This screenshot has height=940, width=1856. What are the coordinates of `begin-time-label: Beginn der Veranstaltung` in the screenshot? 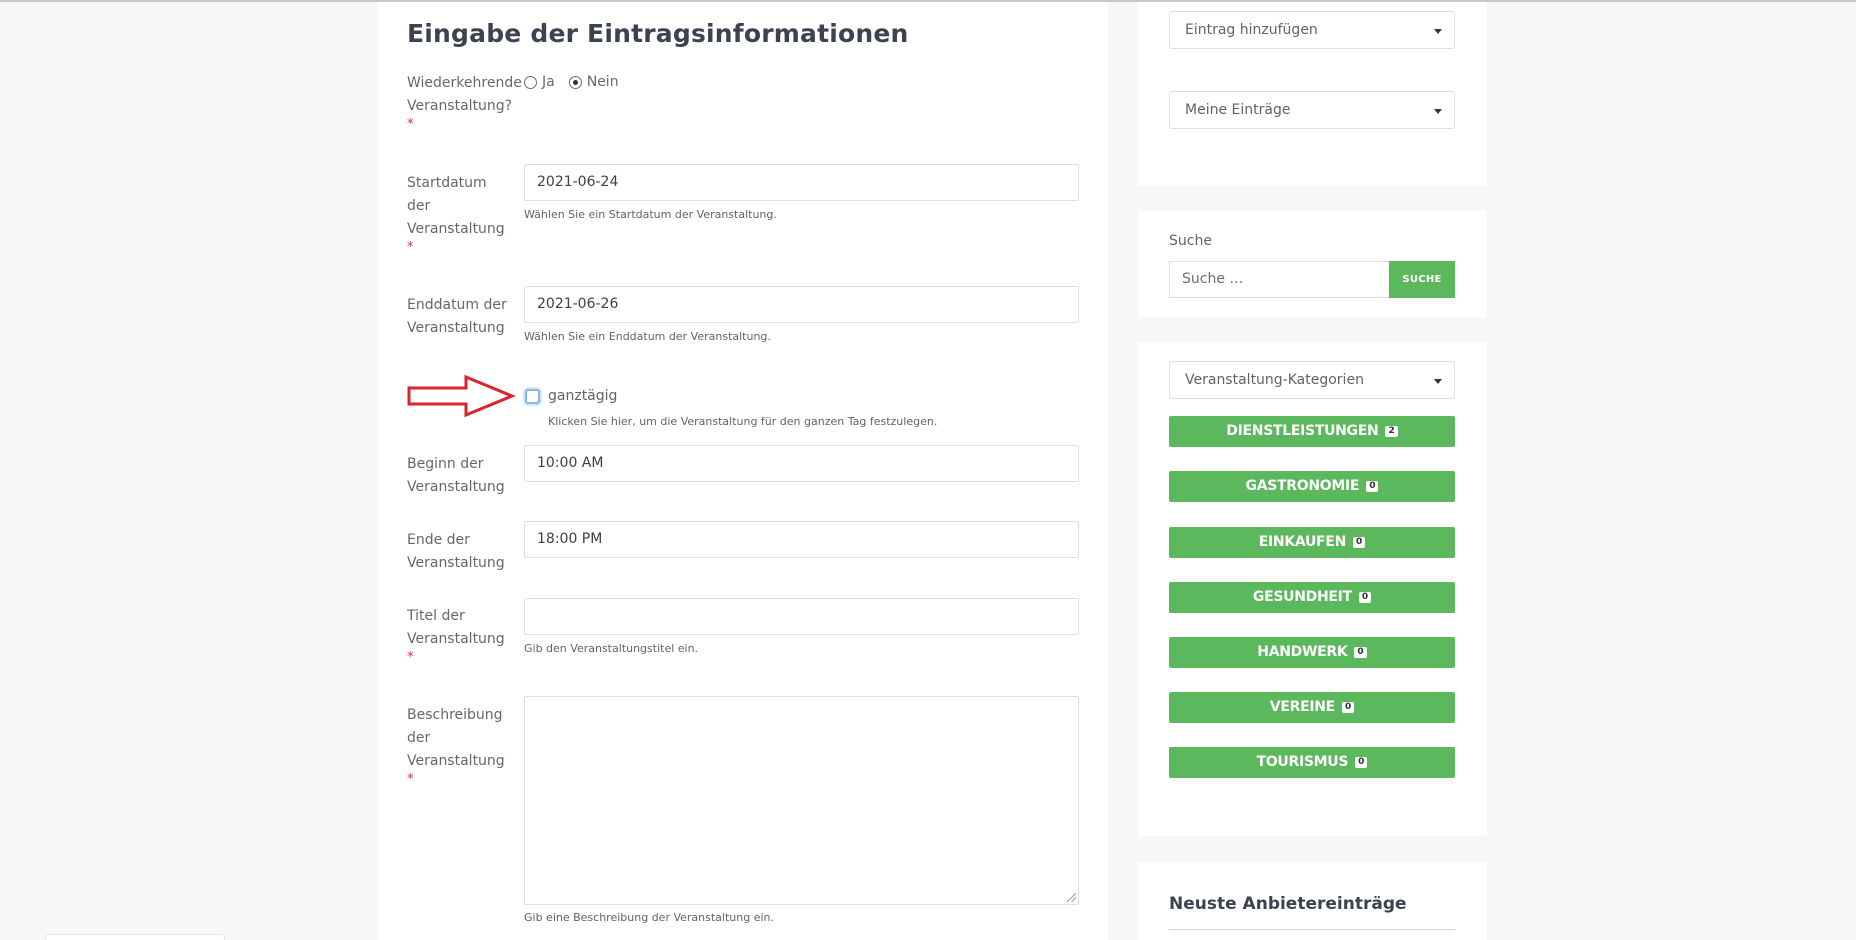 It's located at (456, 475).